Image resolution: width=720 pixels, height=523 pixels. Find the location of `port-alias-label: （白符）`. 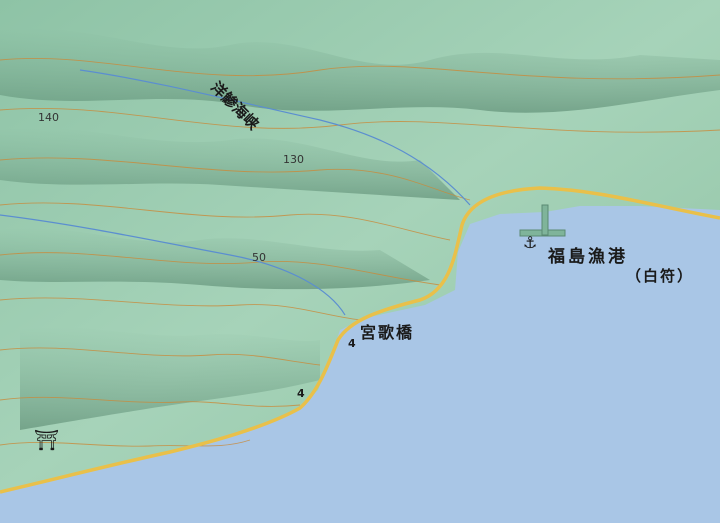

port-alias-label: （白符） is located at coordinates (660, 276).